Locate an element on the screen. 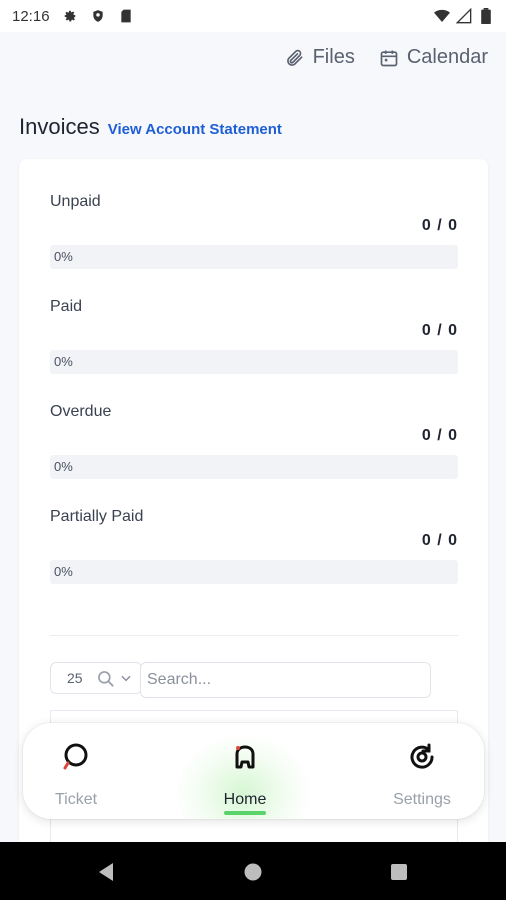 This screenshot has height=900, width=506. stat-paid: Paid 0 / 0 0% is located at coordinates (254, 336).